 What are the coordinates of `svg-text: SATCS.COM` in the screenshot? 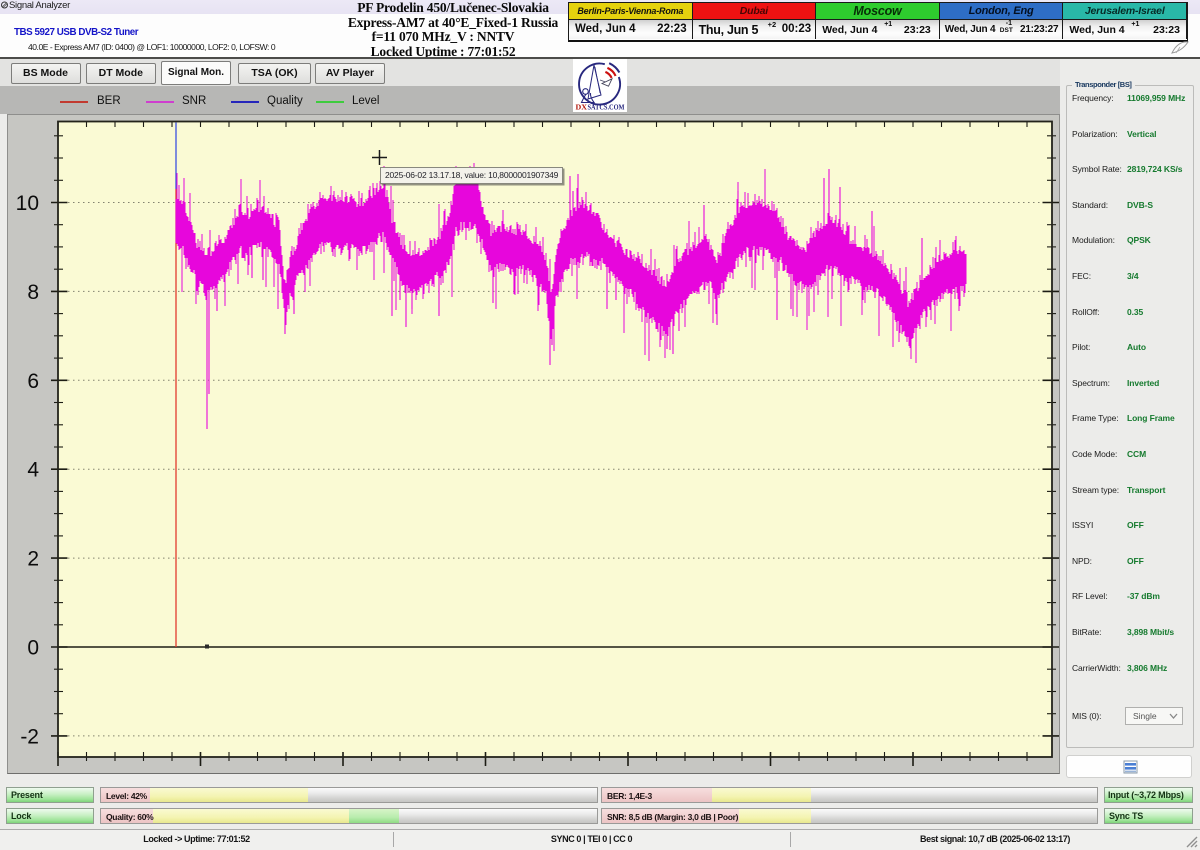 It's located at (606, 107).